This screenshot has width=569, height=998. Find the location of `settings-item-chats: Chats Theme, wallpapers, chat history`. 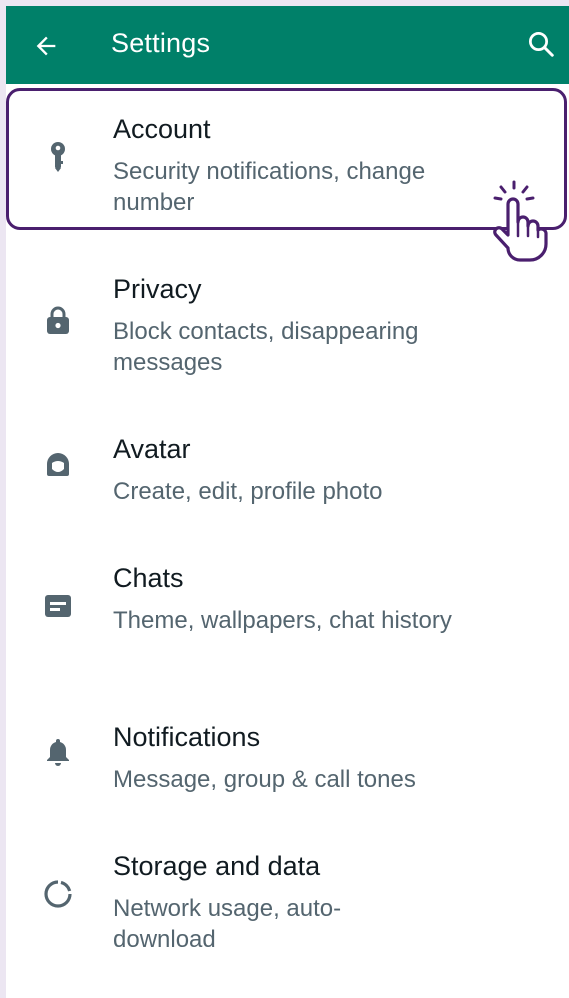

settings-item-chats: Chats Theme, wallpapers, chat history is located at coordinates (287, 608).